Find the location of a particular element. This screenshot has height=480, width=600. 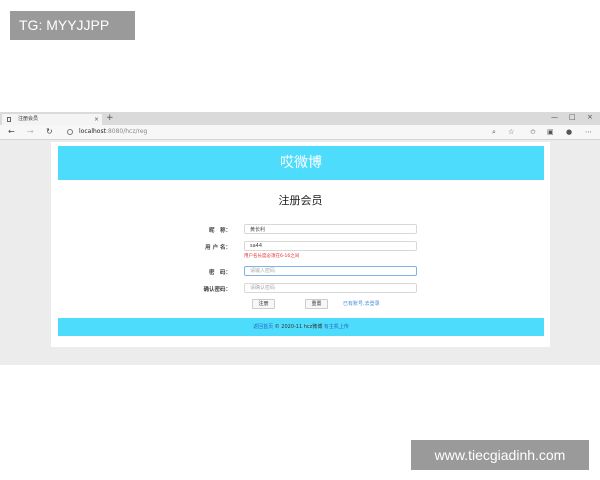

site-info-icon is located at coordinates (70, 132).